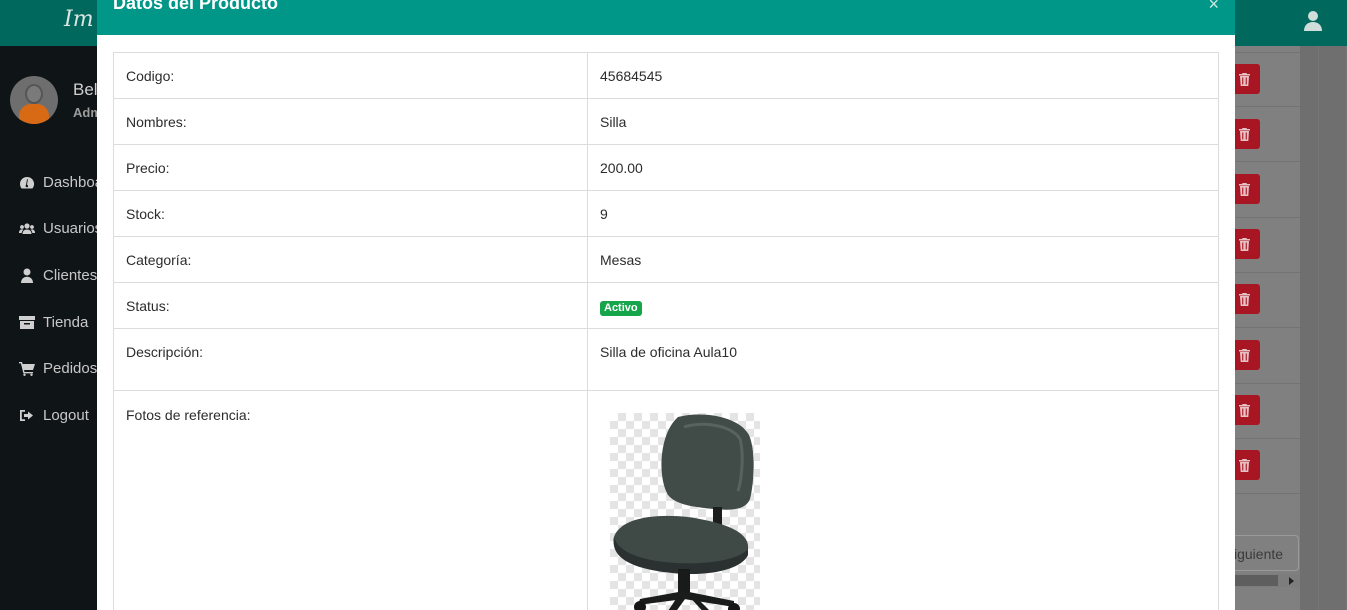  What do you see at coordinates (26, 182) in the screenshot?
I see `dashboard-icon` at bounding box center [26, 182].